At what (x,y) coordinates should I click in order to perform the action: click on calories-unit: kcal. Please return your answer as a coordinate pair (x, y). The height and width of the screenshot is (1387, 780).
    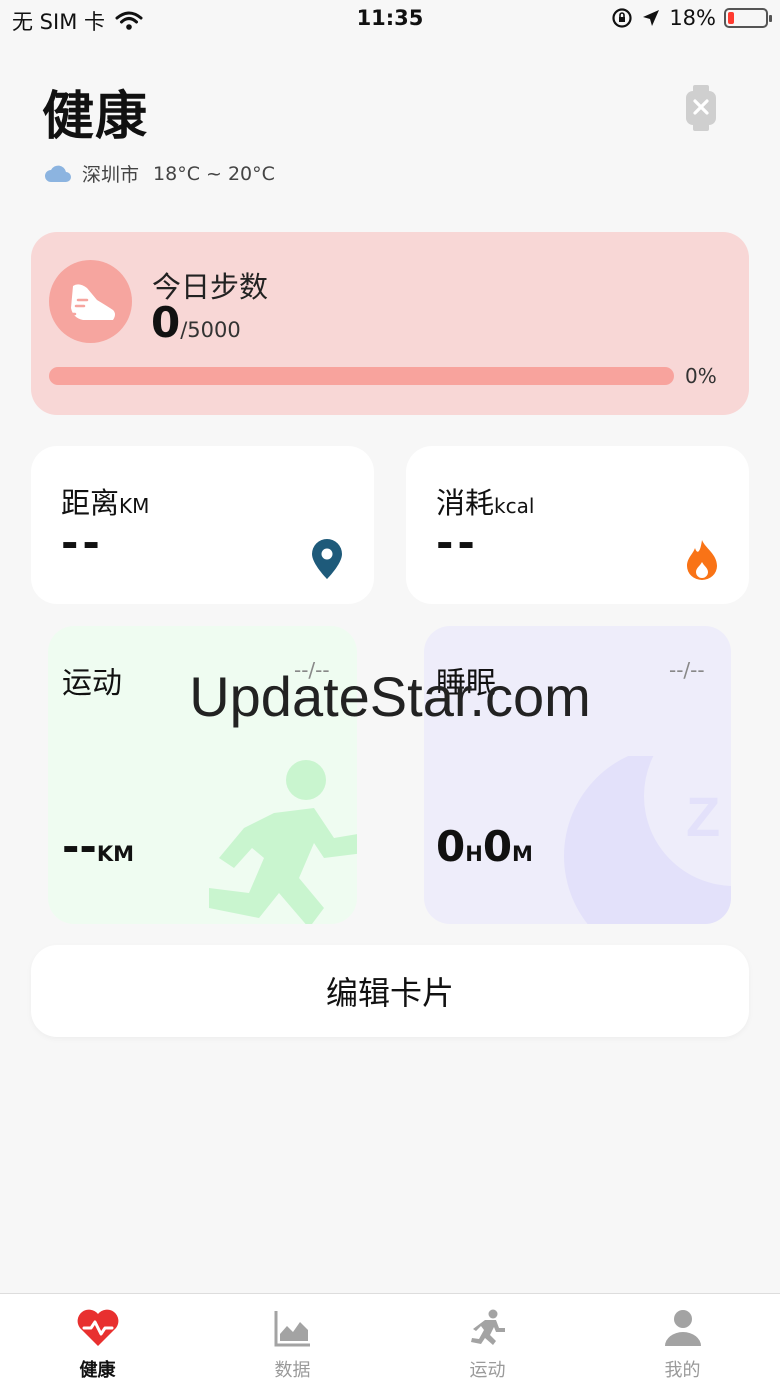
    Looking at the image, I should click on (514, 506).